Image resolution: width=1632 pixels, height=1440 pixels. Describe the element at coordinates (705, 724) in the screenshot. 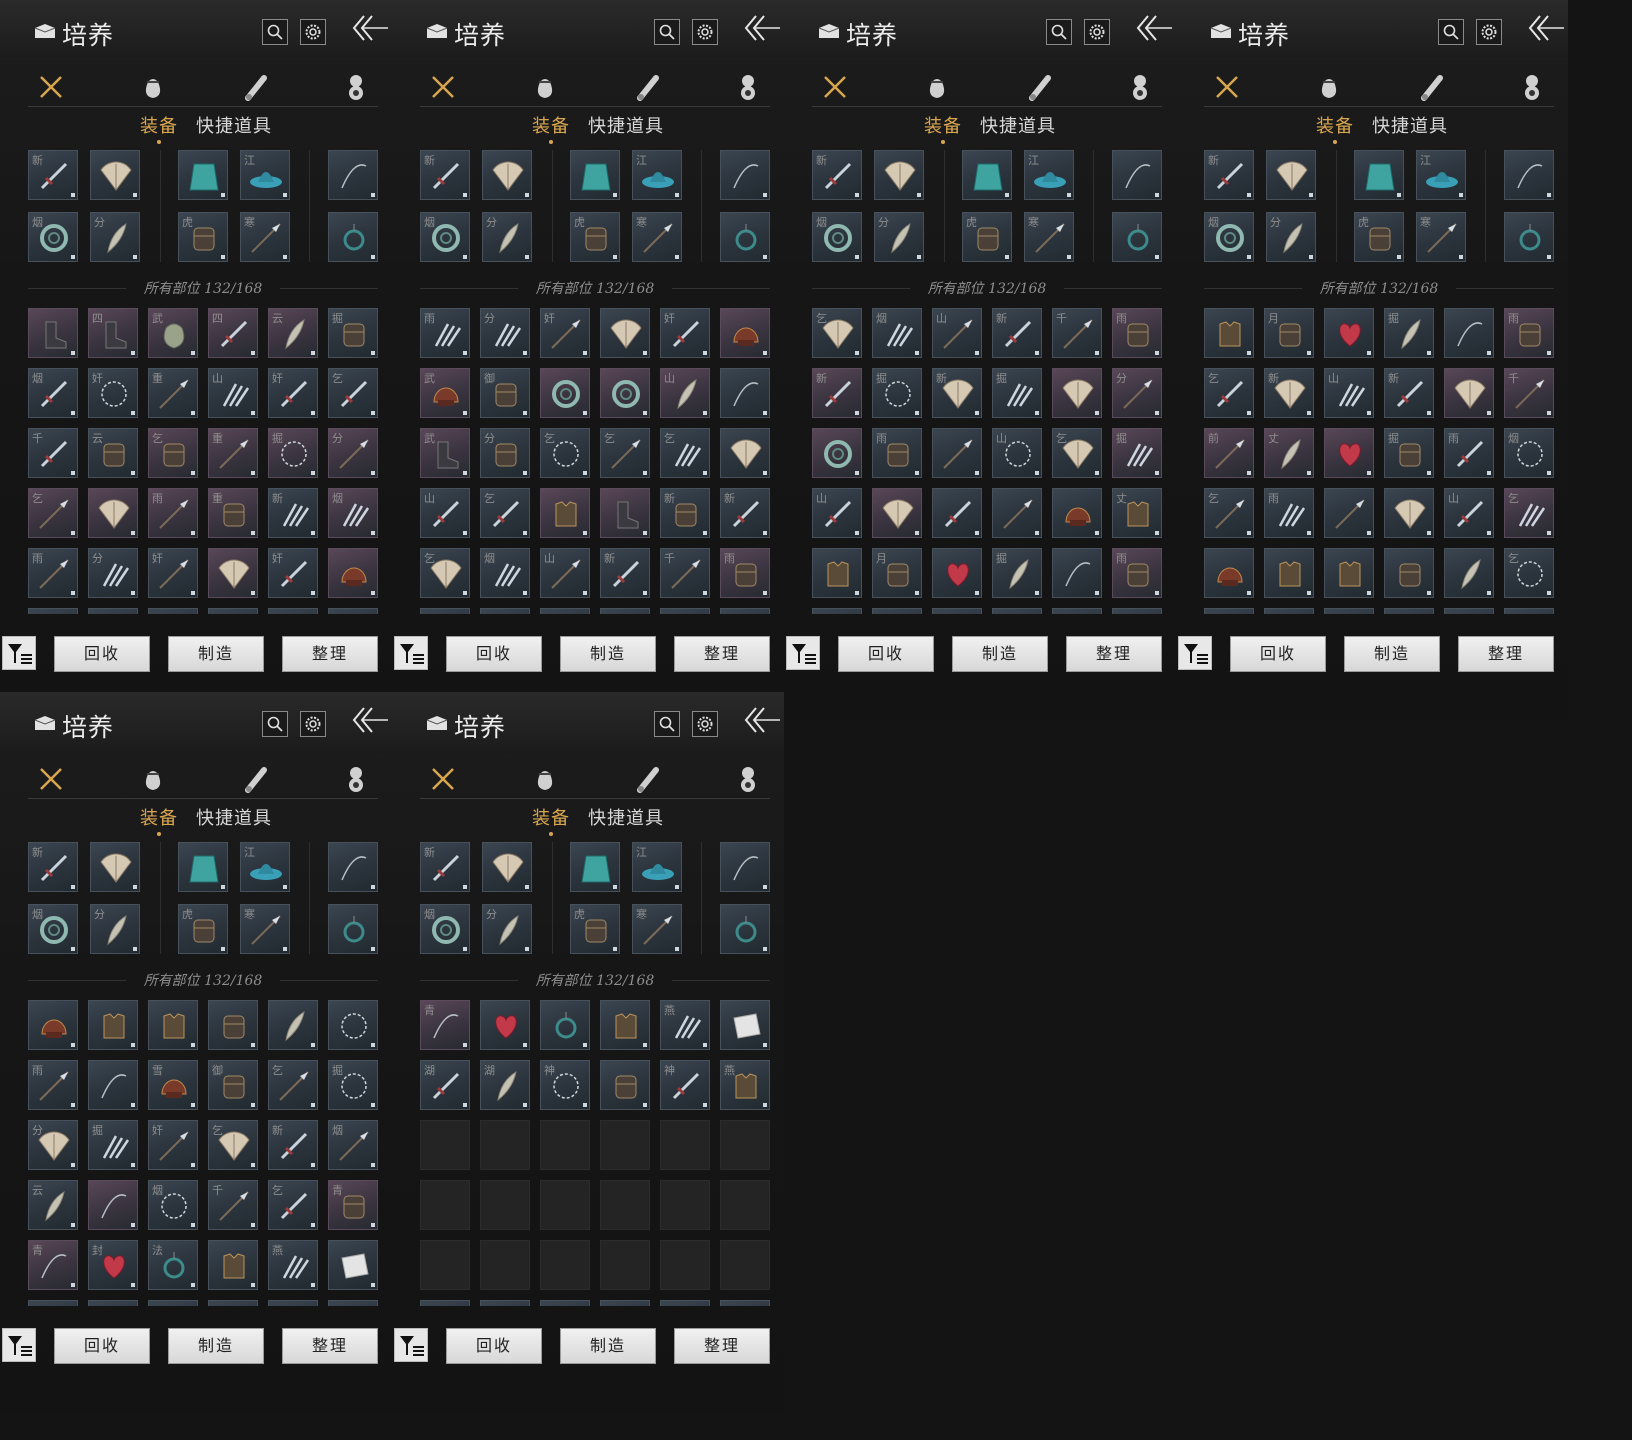

I see `settings-button` at that location.